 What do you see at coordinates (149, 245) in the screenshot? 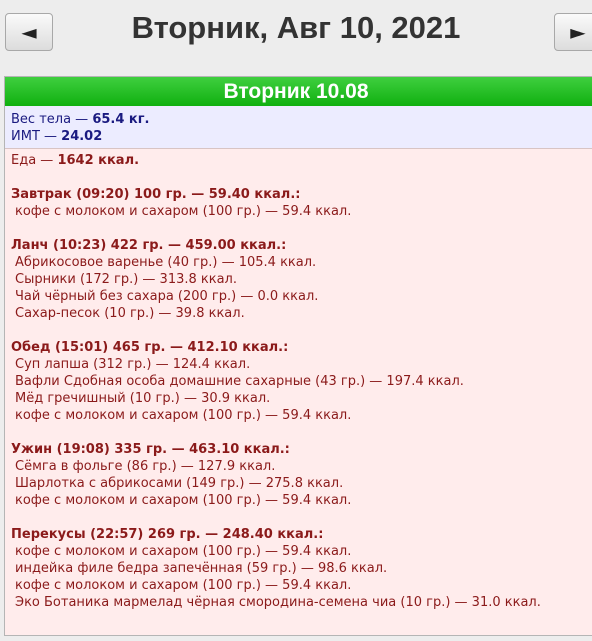
I see `meal-header: Ланч (10:23) 422 гр. — 459.00 ккал.:` at bounding box center [149, 245].